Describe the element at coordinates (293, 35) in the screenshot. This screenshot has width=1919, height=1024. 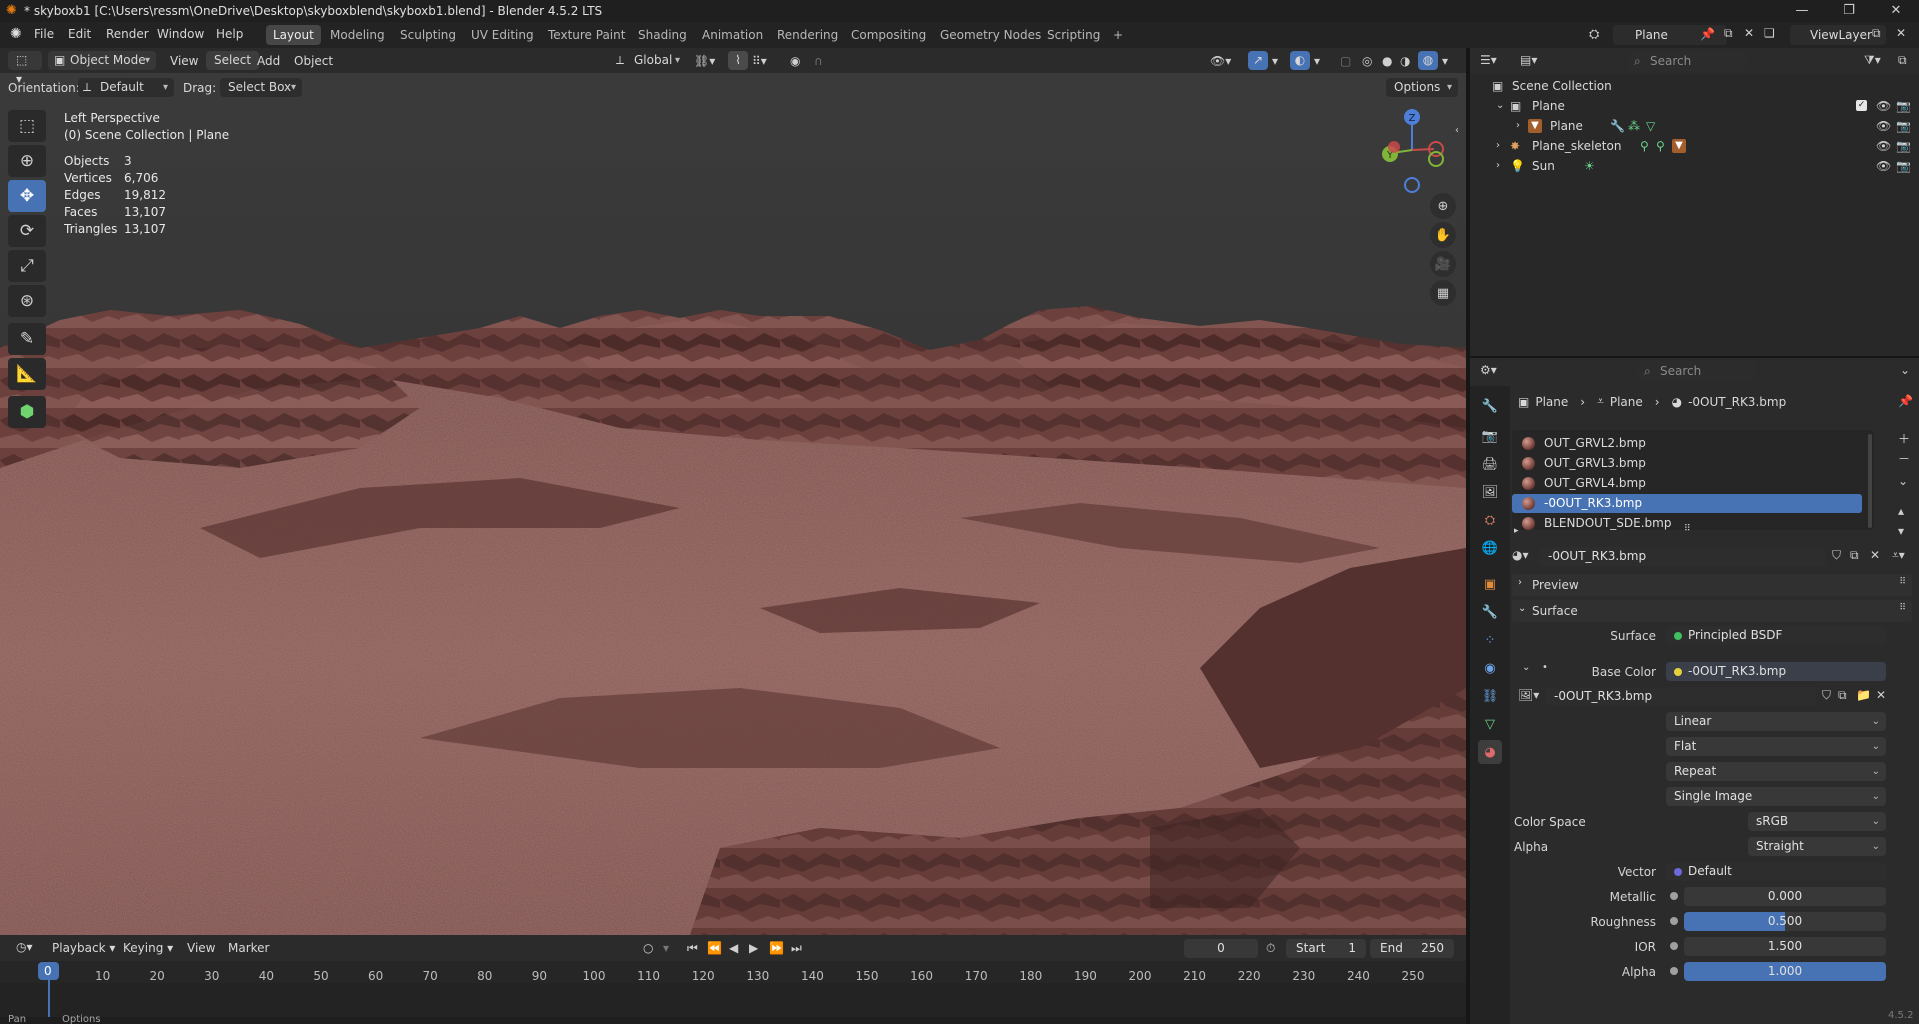
I see `tab-layout: Layout` at that location.